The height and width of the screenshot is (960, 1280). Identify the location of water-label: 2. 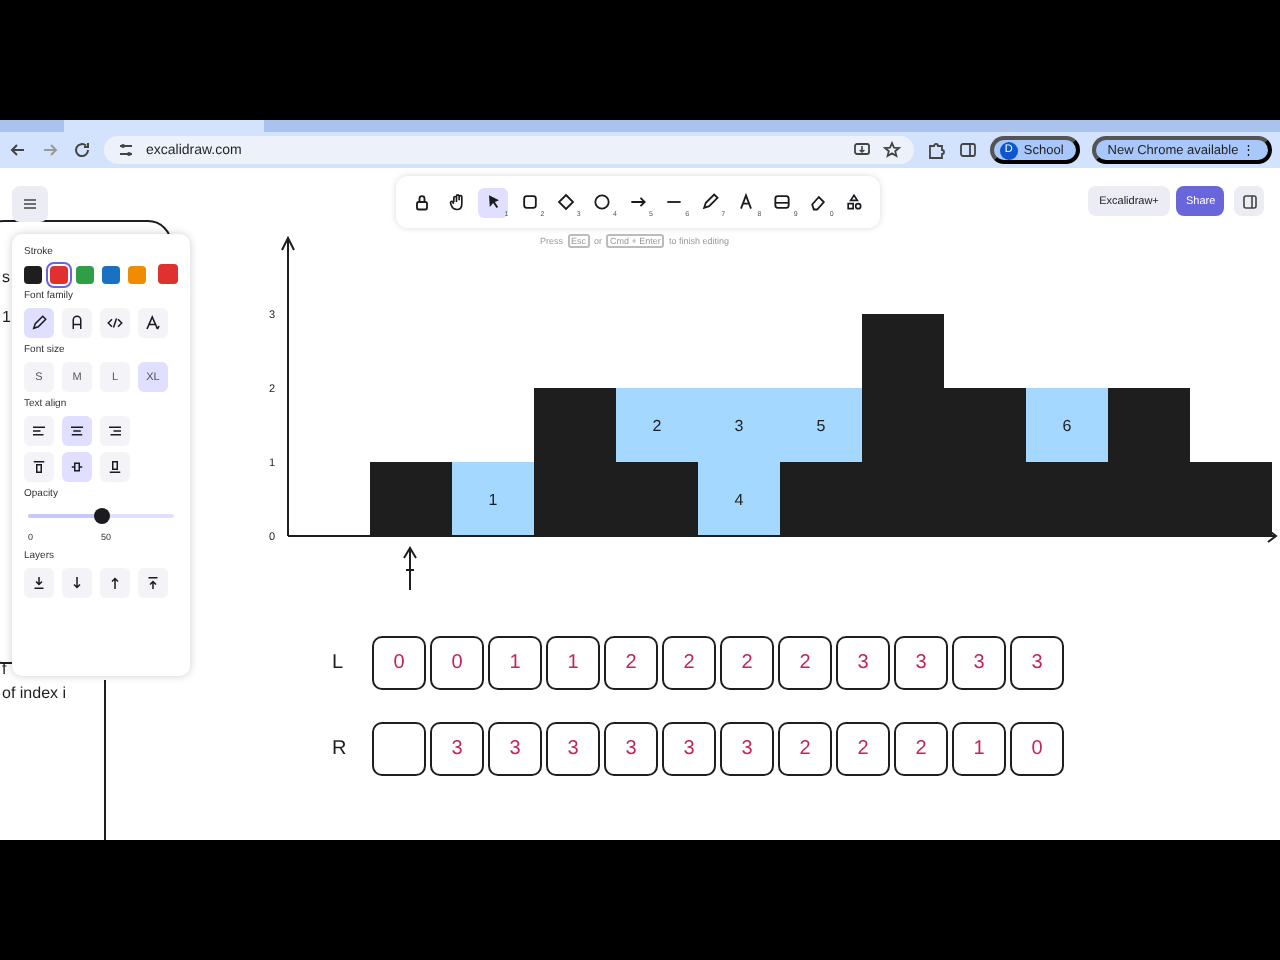
(657, 426).